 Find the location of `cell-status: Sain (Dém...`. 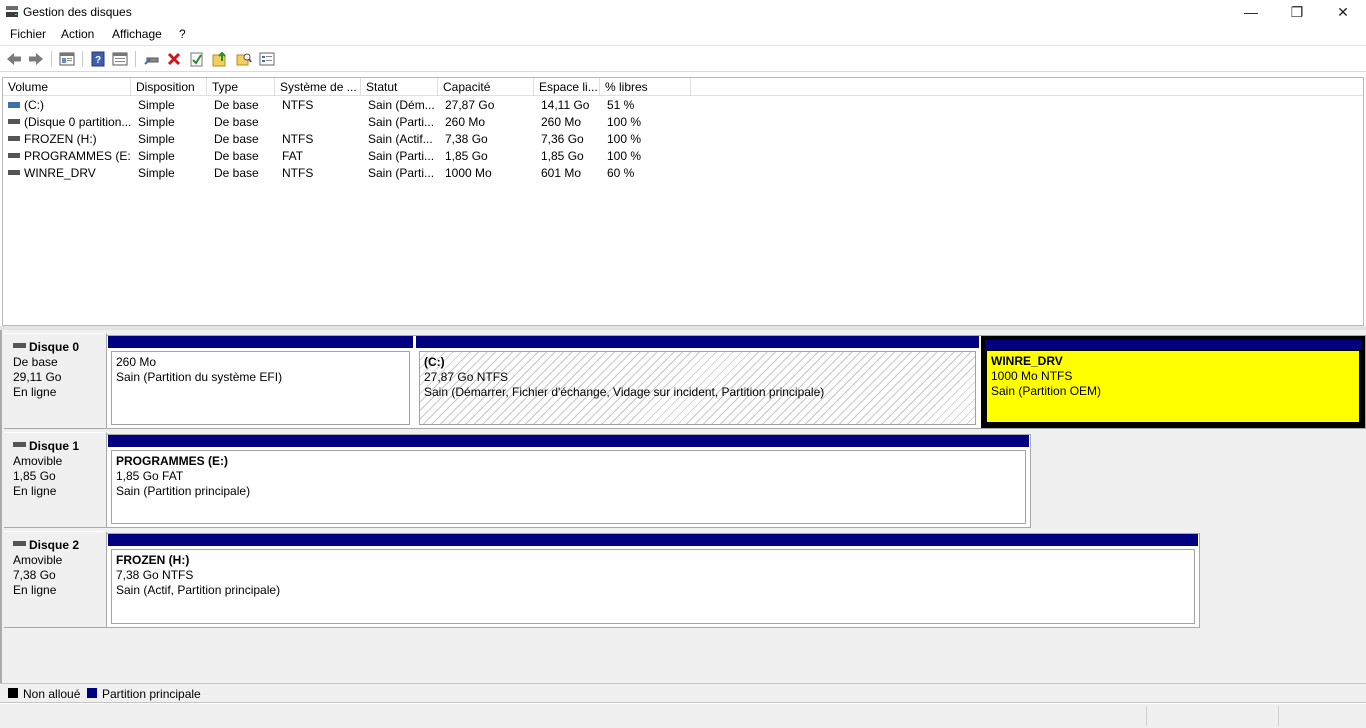

cell-status: Sain (Dém... is located at coordinates (401, 105).